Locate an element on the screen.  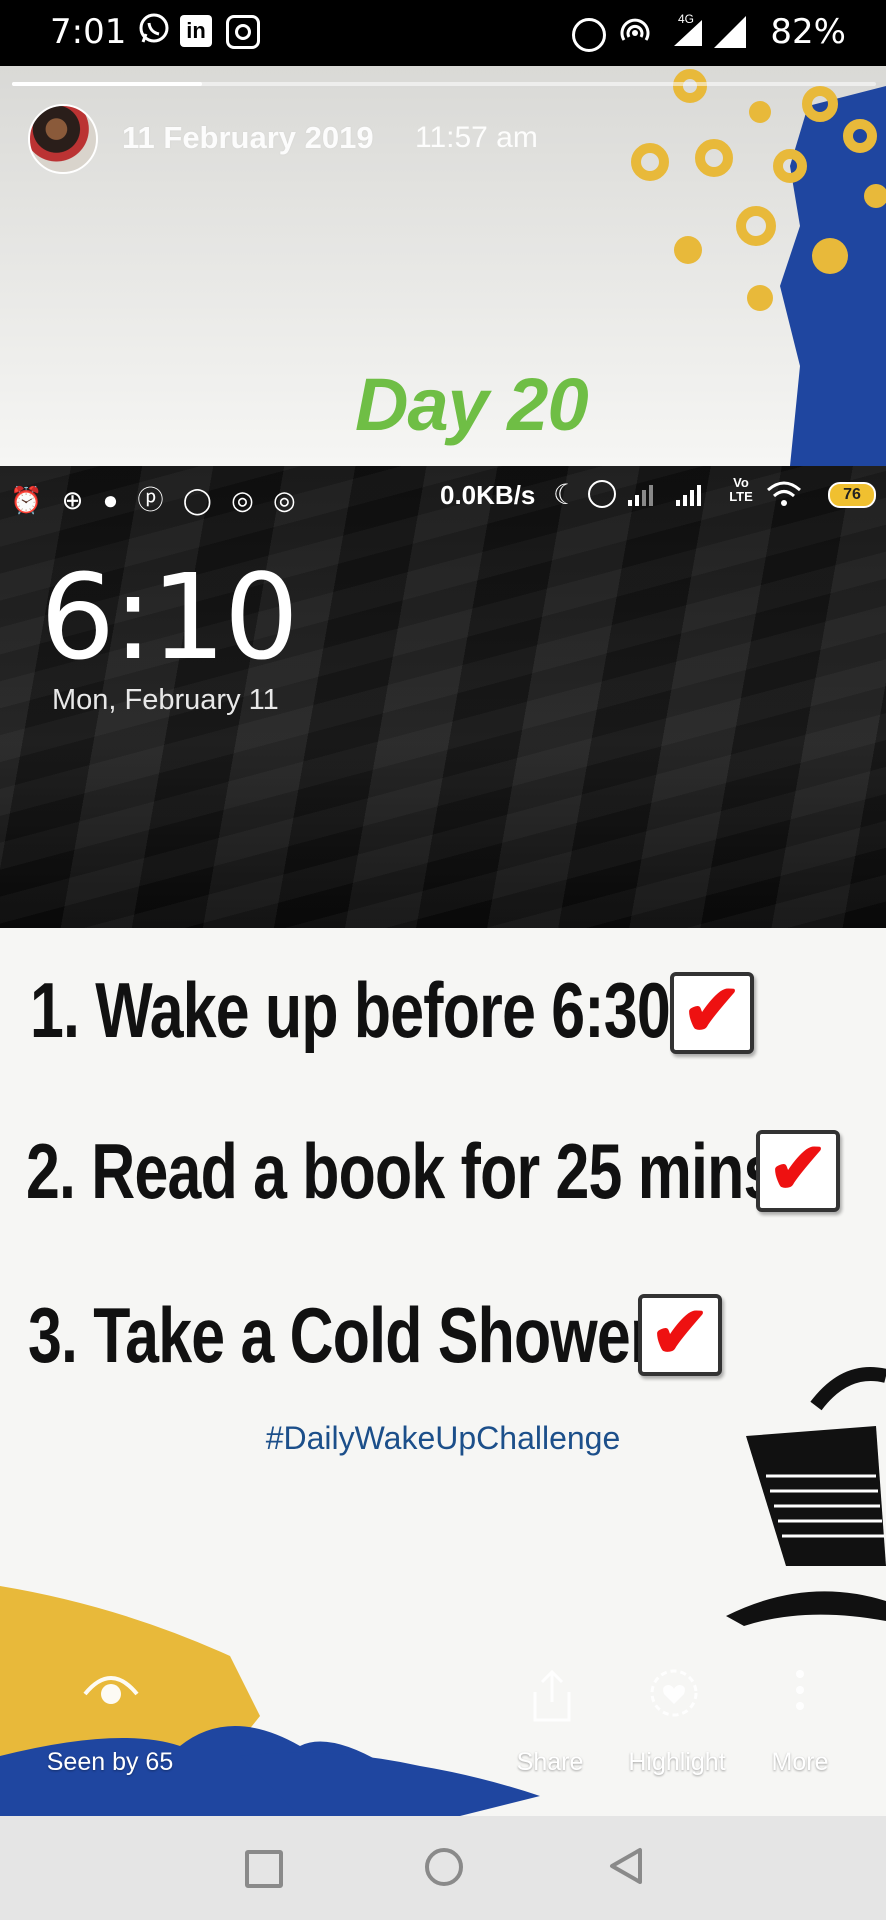
hotspot-icon is located at coordinates (635, 31).